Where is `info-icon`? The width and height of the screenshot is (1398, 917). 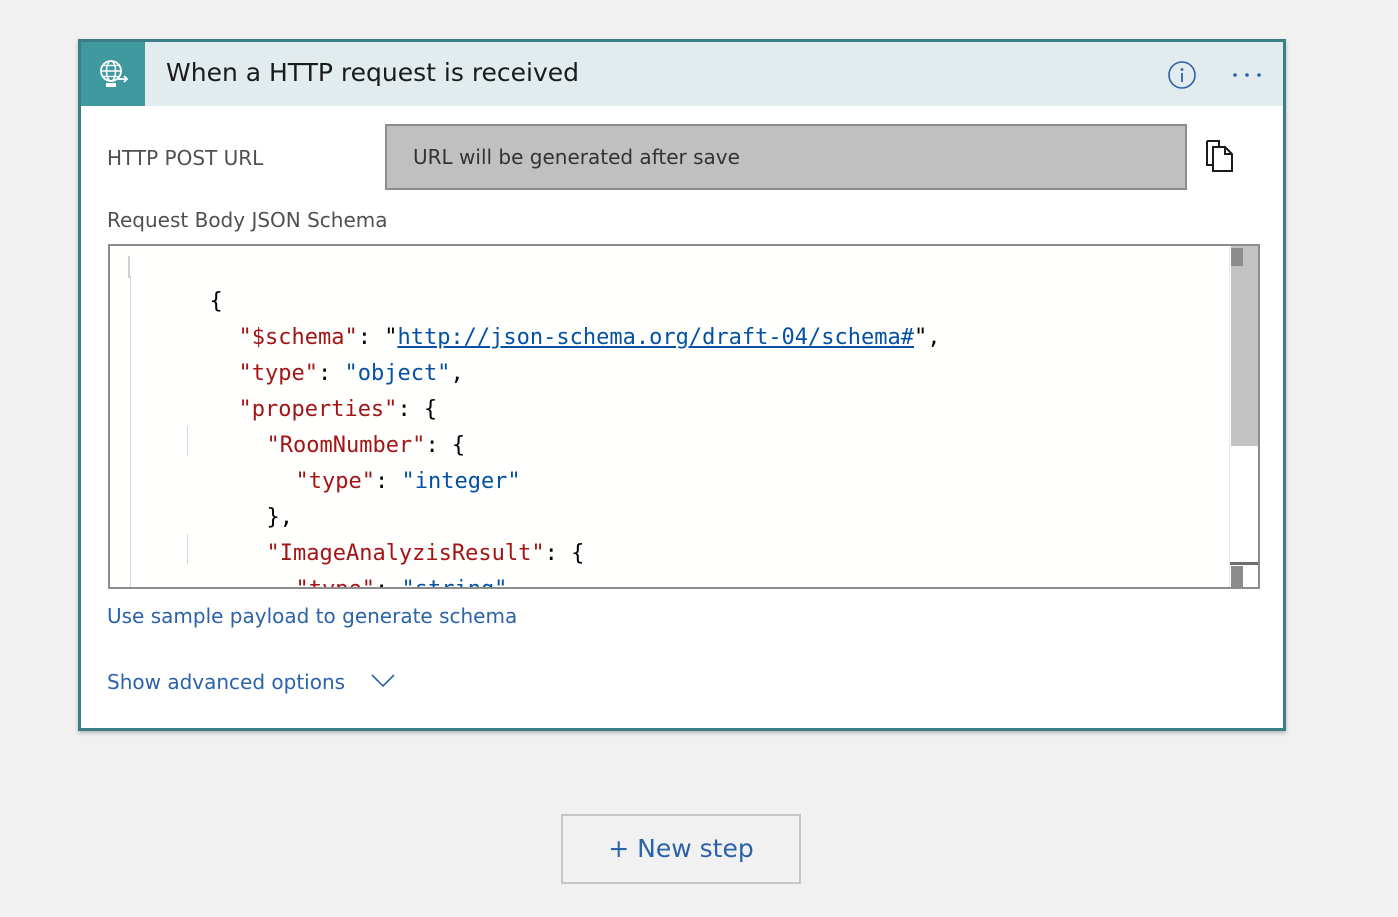
info-icon is located at coordinates (1182, 75).